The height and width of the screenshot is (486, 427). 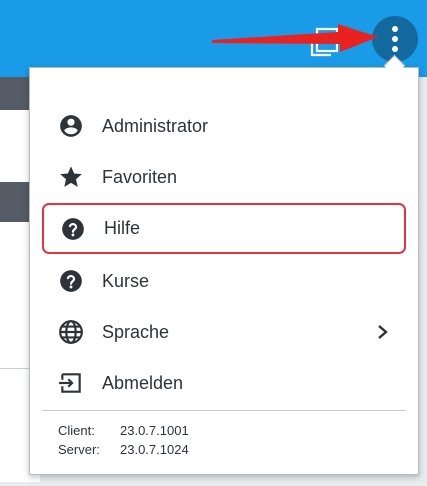 What do you see at coordinates (224, 281) in the screenshot?
I see `menu-item-kurse: Kurse` at bounding box center [224, 281].